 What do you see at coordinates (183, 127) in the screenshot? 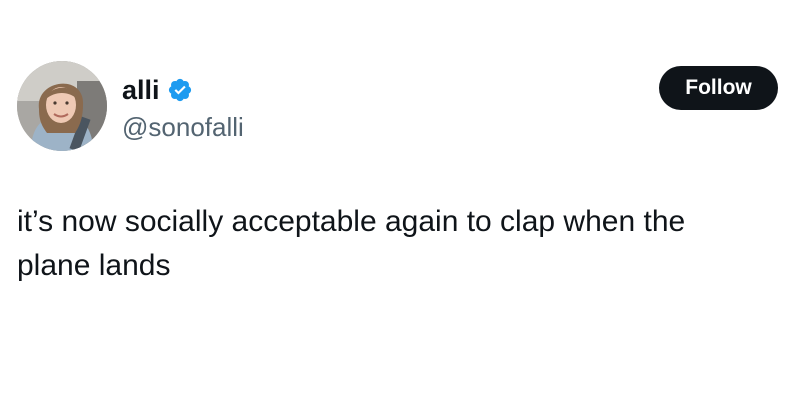
I see `user-handle: @sonofalli` at bounding box center [183, 127].